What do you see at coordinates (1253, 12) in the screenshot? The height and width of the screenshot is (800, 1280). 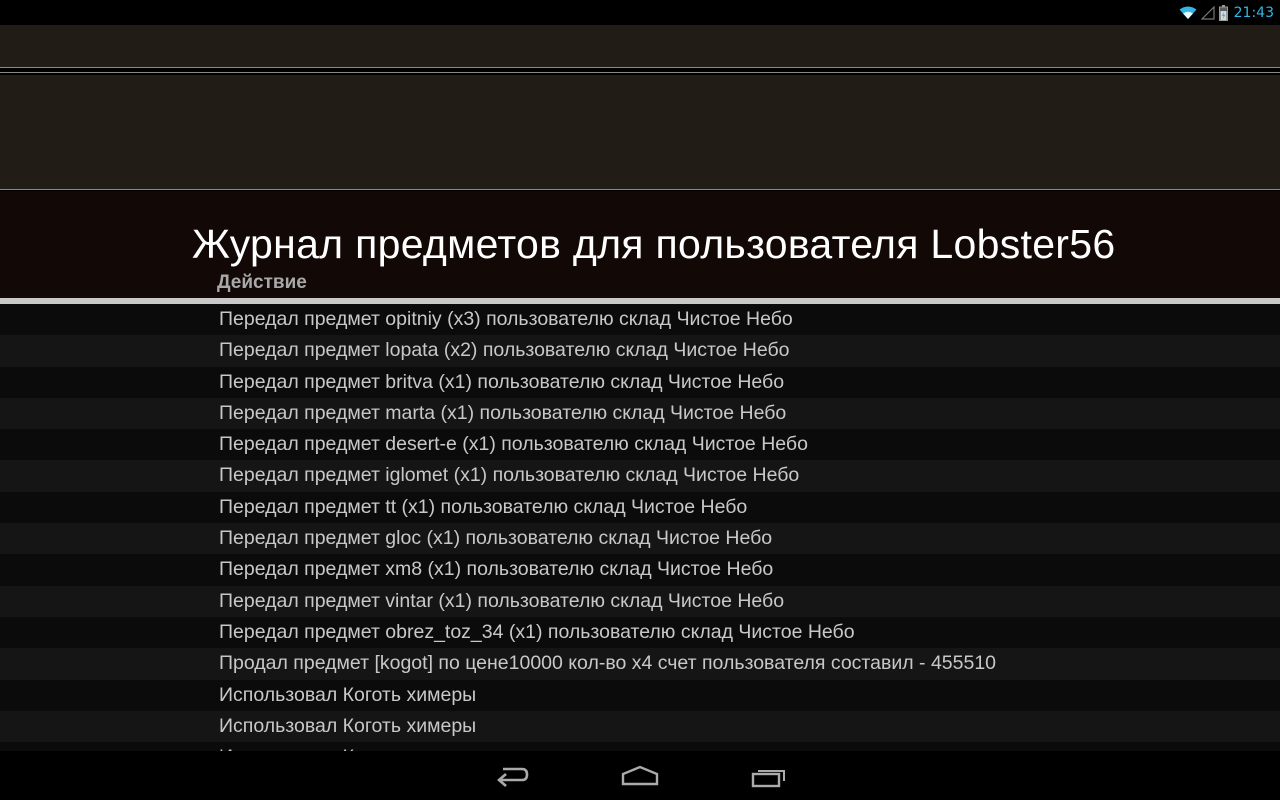 I see `status-clock: 21:43` at bounding box center [1253, 12].